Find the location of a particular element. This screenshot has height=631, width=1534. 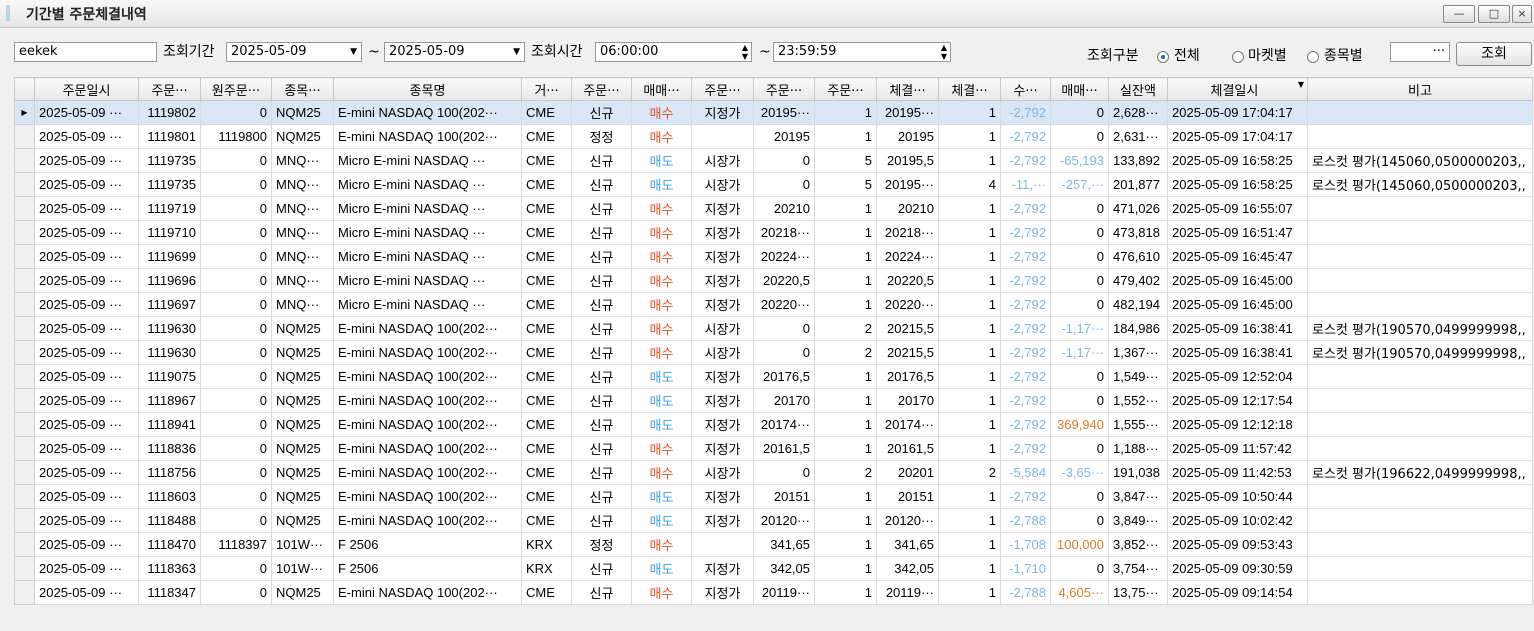

column-header: 종목··· is located at coordinates (302, 89).